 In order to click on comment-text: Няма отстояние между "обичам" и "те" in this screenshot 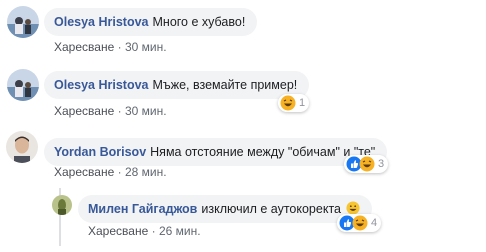, I will do `click(263, 152)`.